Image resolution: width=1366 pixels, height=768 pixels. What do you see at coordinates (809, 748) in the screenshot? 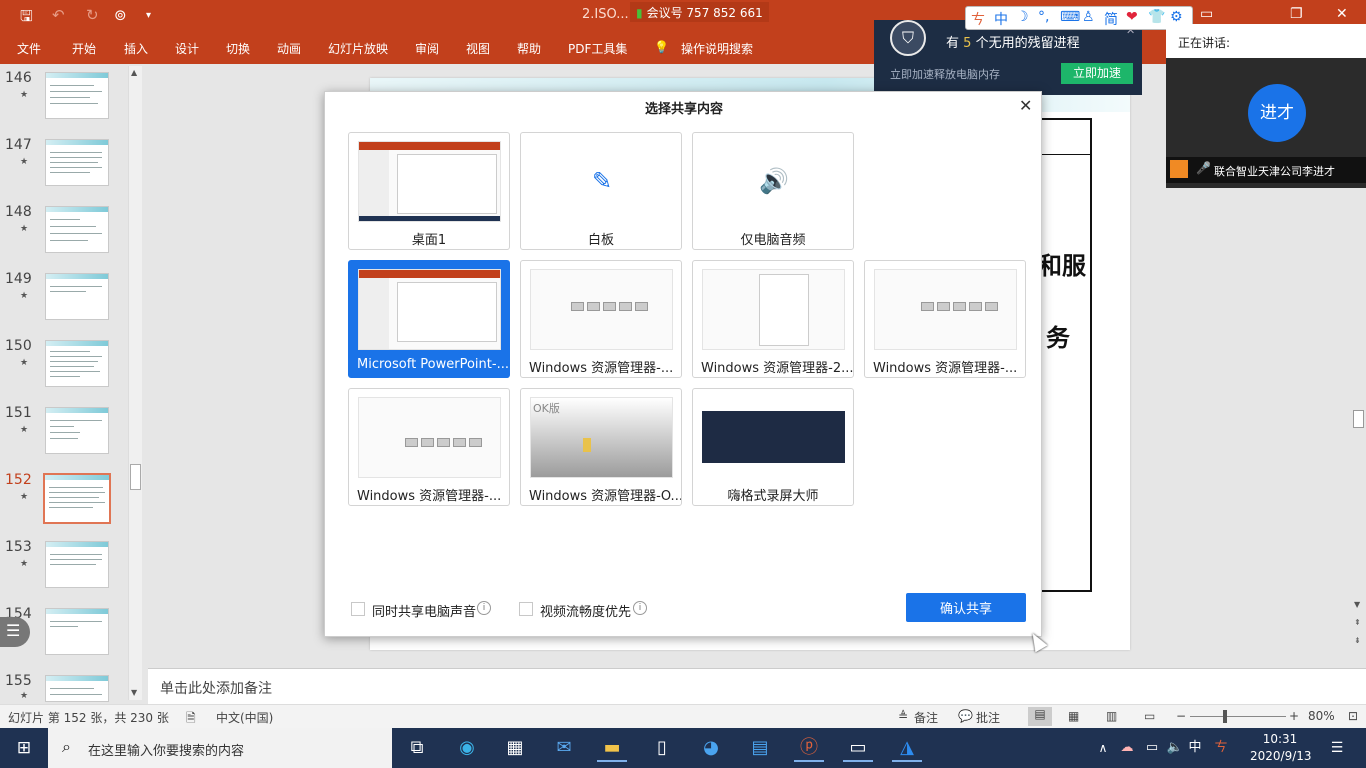
I see `powerpoint-icon: ⓟ` at bounding box center [809, 748].